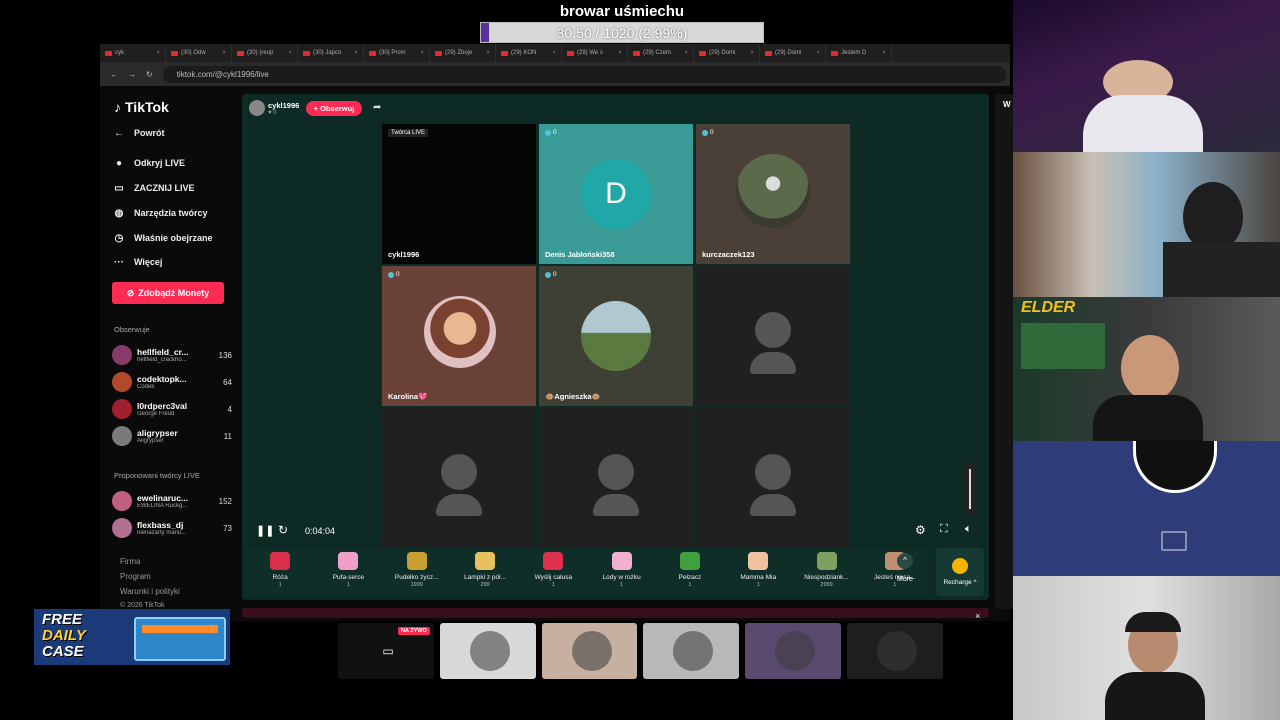 The width and height of the screenshot is (1280, 720). I want to click on streamer-face, so click(1150, 368).